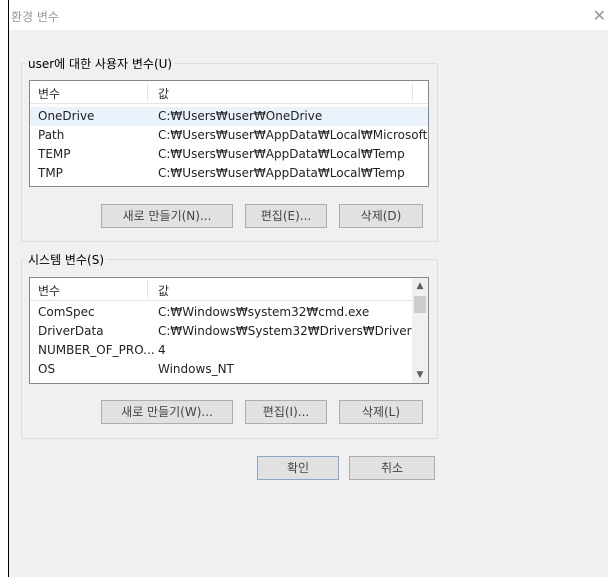  What do you see at coordinates (420, 330) in the screenshot?
I see `vertical-scrollbar: ▲ ▼` at bounding box center [420, 330].